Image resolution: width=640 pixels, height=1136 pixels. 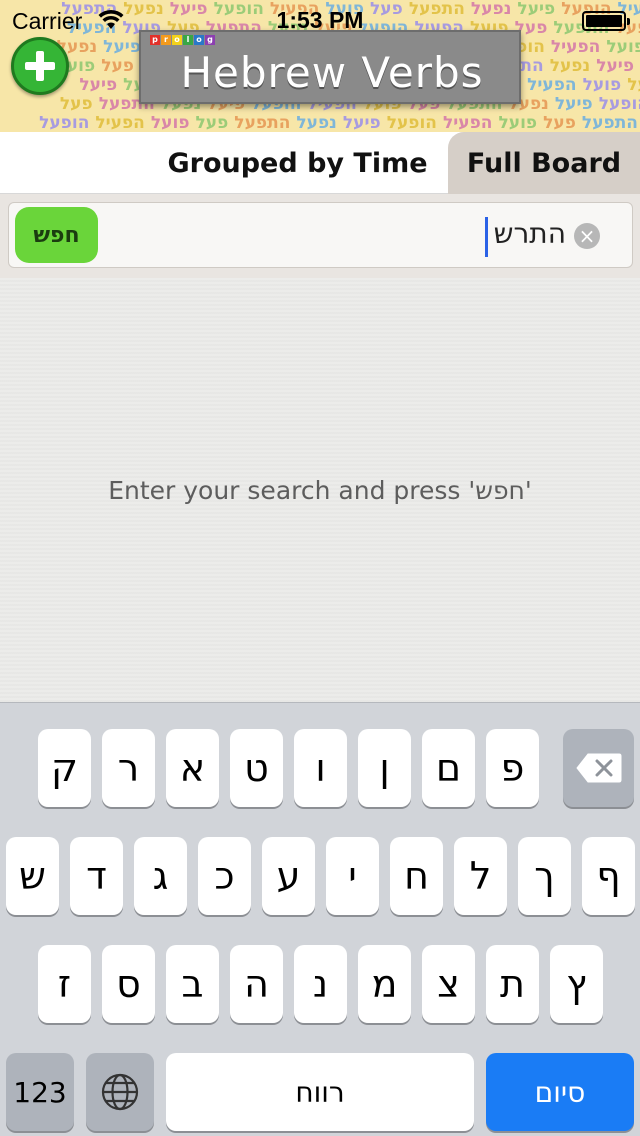 I want to click on empty-state-hint: Enter your search and press 'חפש', so click(x=320, y=490).